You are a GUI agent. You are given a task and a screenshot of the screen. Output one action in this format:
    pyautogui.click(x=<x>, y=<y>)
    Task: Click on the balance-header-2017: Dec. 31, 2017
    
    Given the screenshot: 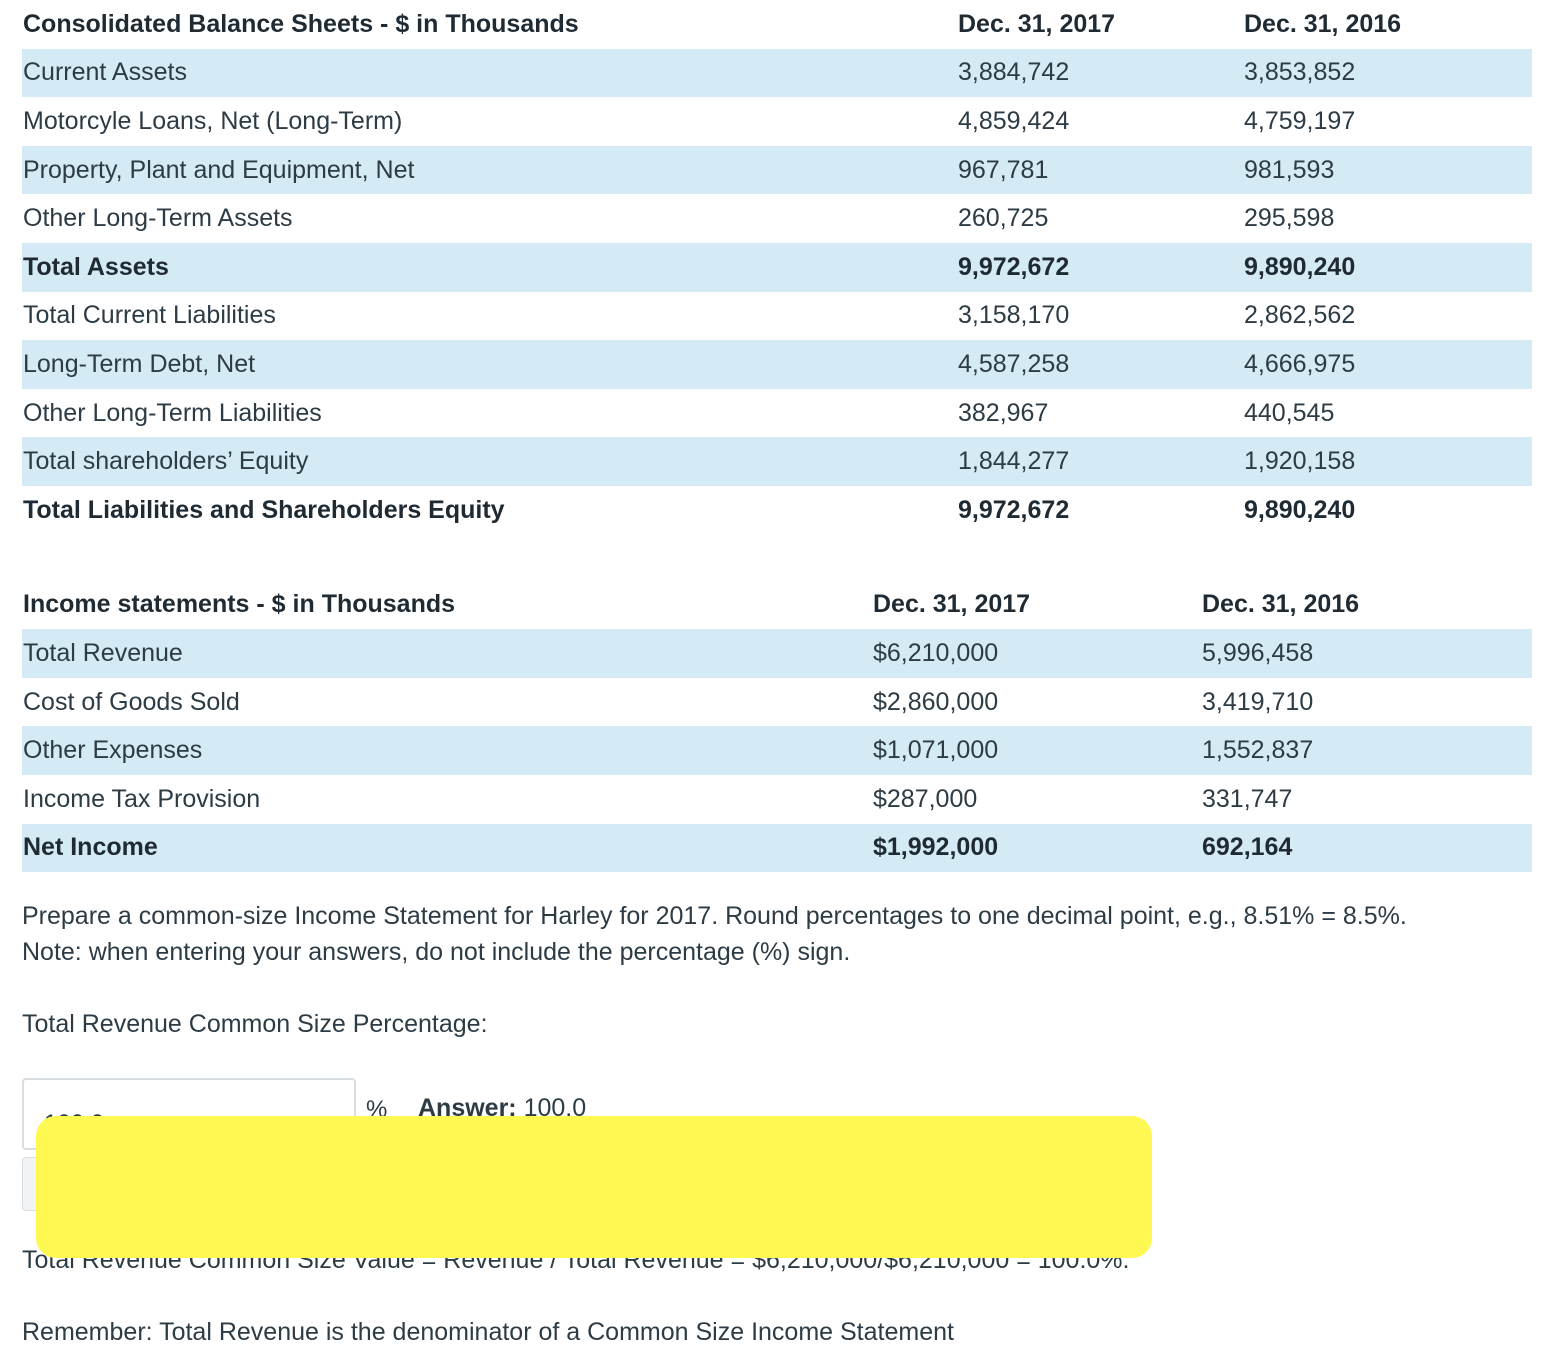 What is the action you would take?
    pyautogui.click(x=1037, y=23)
    